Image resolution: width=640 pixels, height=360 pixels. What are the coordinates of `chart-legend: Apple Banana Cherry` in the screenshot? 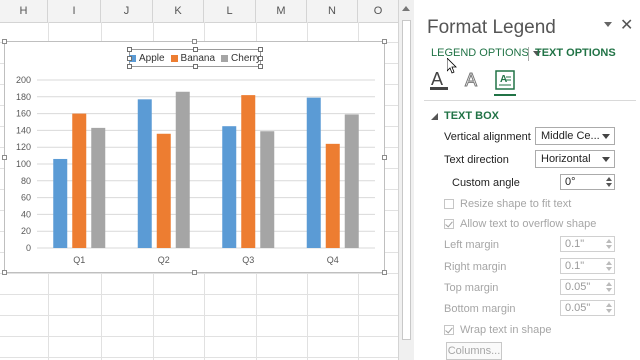 It's located at (195, 58).